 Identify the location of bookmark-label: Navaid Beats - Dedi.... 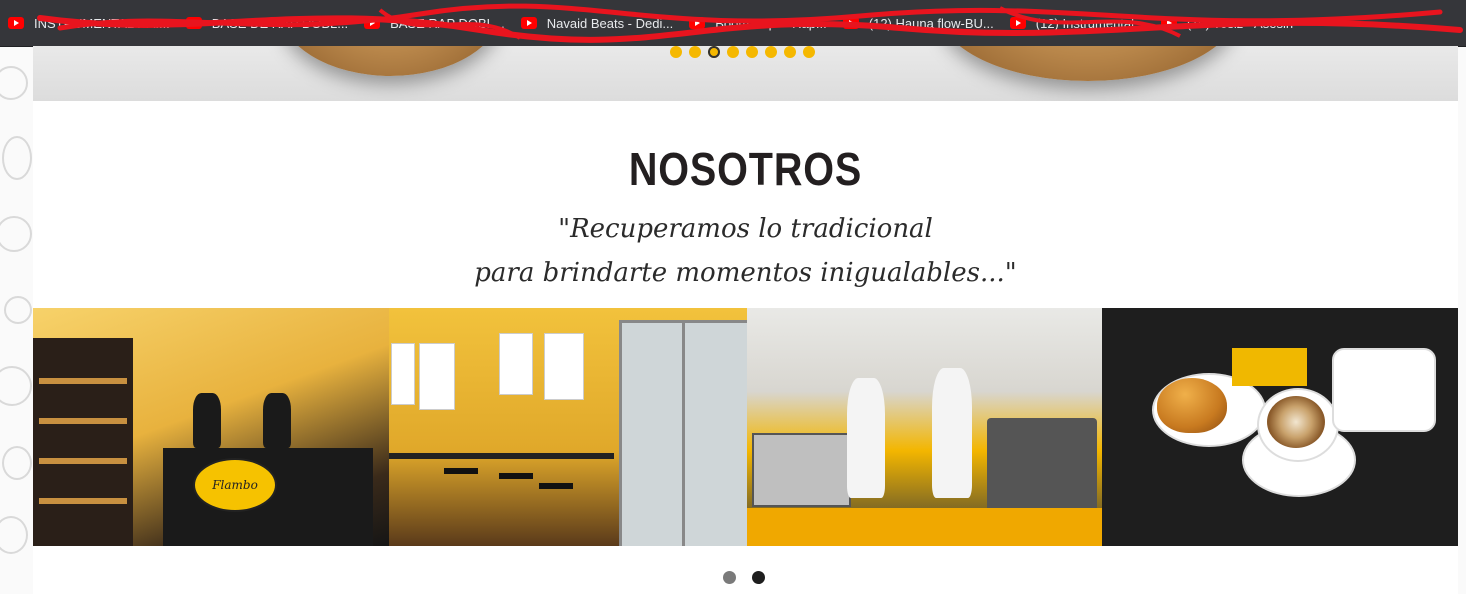
(610, 23).